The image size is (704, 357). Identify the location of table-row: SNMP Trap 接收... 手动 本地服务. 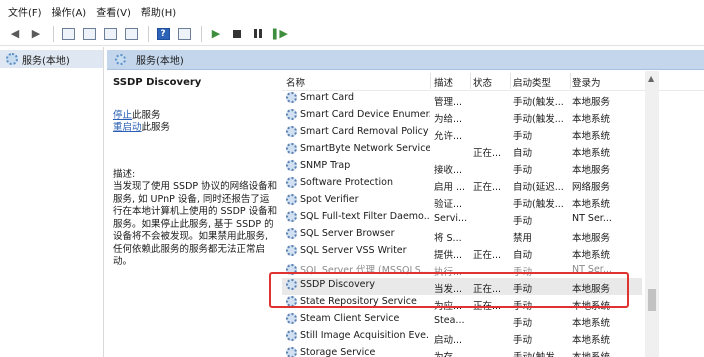
(462, 167).